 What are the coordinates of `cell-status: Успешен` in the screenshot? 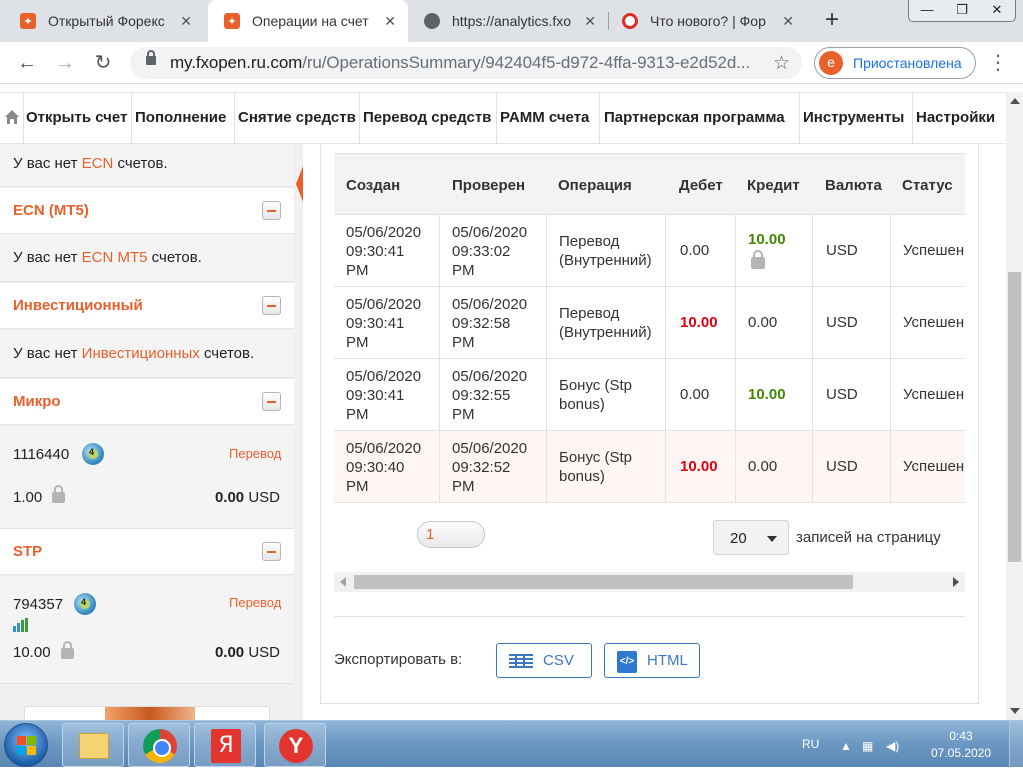 It's located at (934, 394).